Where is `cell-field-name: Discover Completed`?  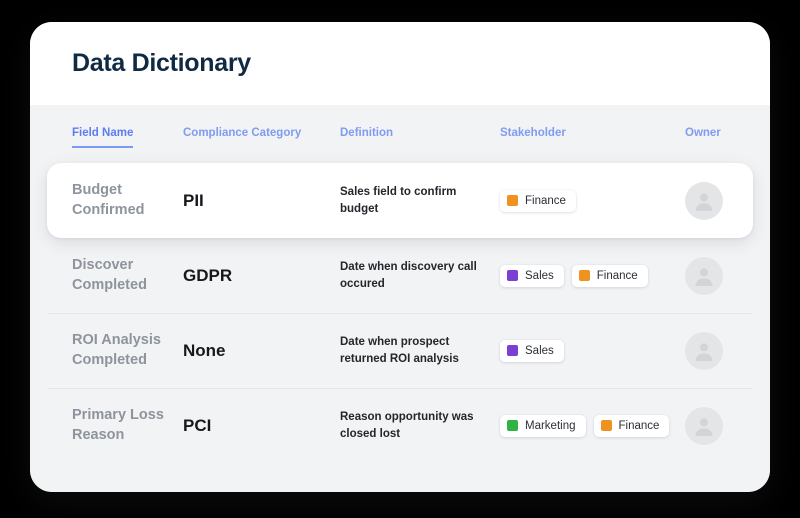
cell-field-name: Discover Completed is located at coordinates (109, 274).